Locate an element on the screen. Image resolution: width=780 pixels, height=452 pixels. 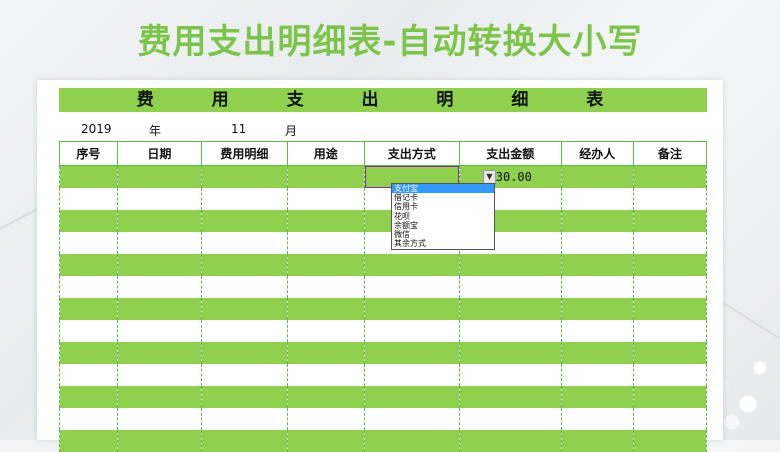
header-date: 日期 is located at coordinates (159, 153).